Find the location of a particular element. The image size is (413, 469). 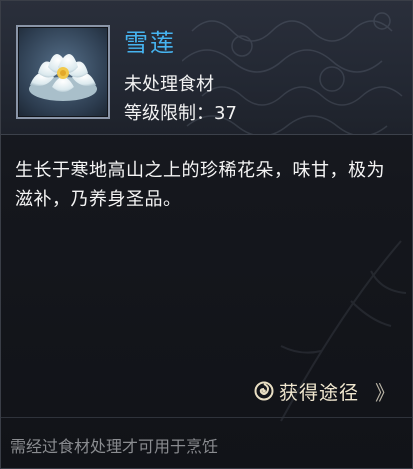

item-icon-frame is located at coordinates (63, 72).